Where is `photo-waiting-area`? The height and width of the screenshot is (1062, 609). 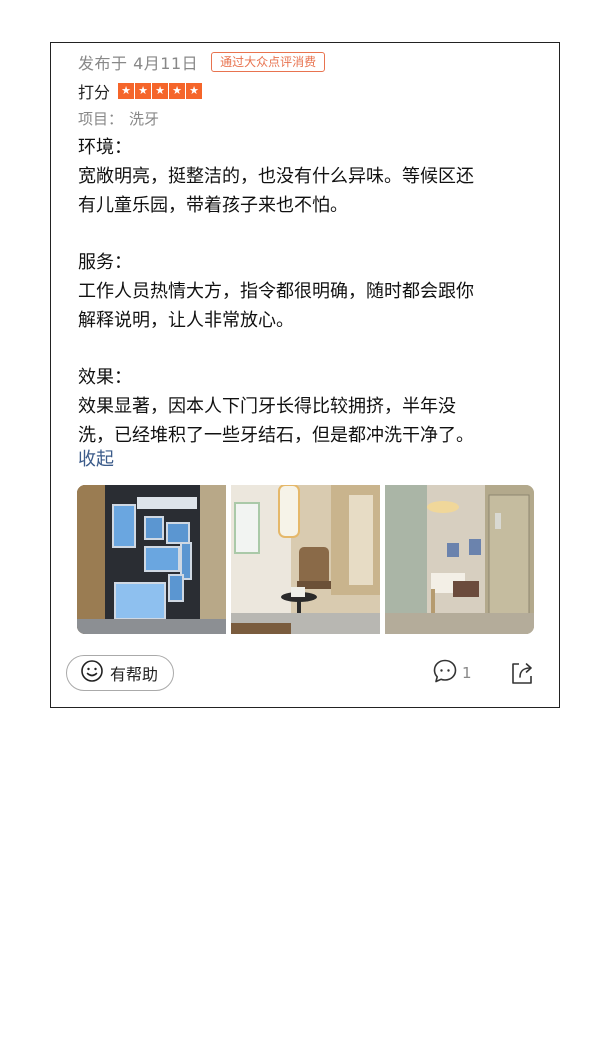
photo-waiting-area is located at coordinates (305, 559).